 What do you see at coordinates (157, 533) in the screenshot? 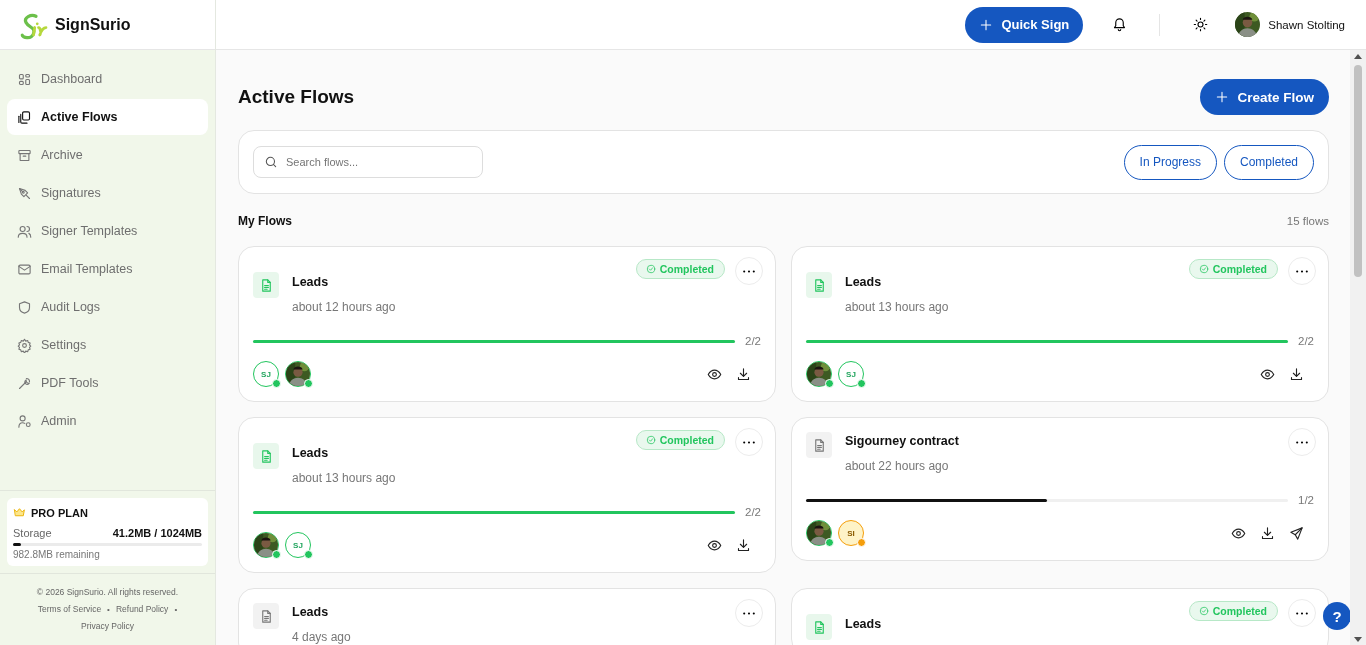
I see `storage-value: 41.2MB / 1024MB` at bounding box center [157, 533].